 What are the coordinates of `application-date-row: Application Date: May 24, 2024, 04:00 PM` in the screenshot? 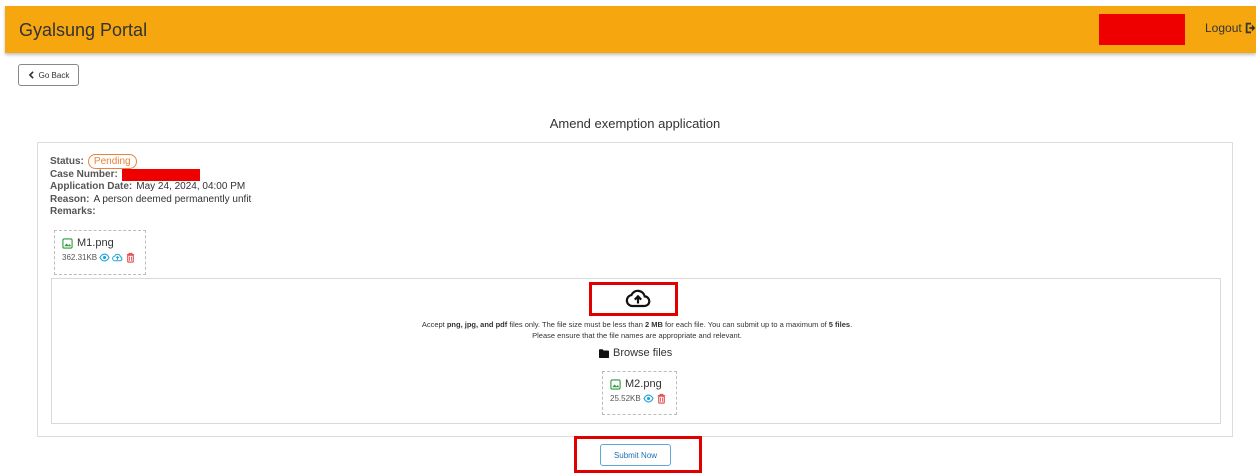 It's located at (150, 187).